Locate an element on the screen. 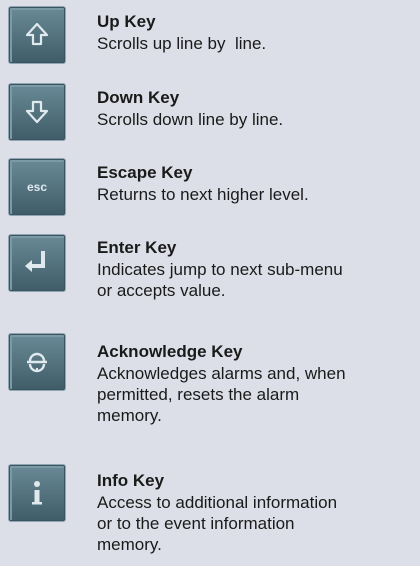  enter-icon is located at coordinates (35, 261).